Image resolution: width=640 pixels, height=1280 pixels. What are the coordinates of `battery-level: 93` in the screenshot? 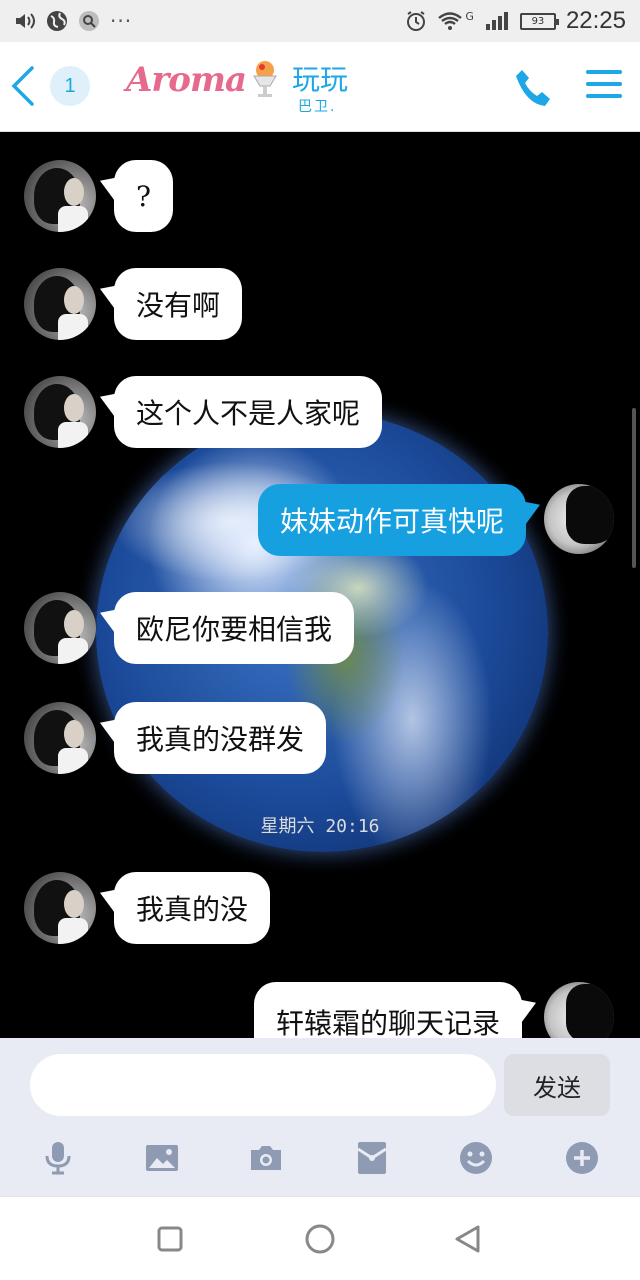 It's located at (538, 21).